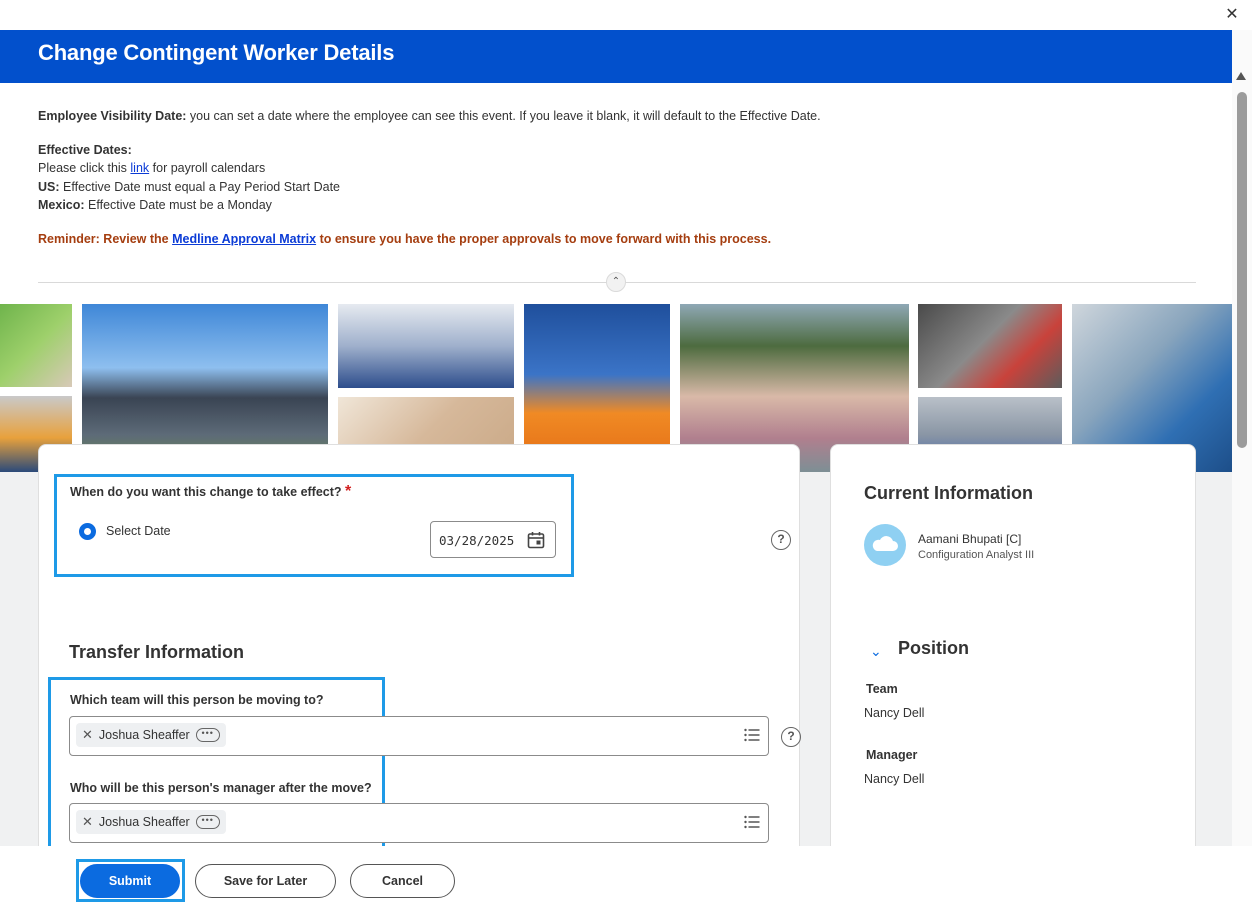  Describe the element at coordinates (1242, 270) in the screenshot. I see `scrollbar-thumb` at that location.